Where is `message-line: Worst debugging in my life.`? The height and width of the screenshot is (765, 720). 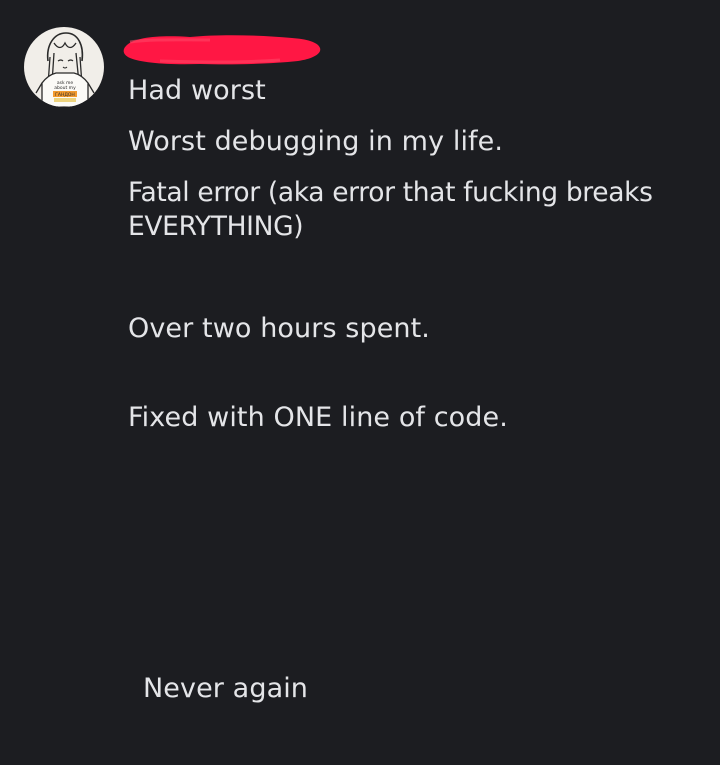
message-line: Worst debugging in my life. is located at coordinates (316, 141).